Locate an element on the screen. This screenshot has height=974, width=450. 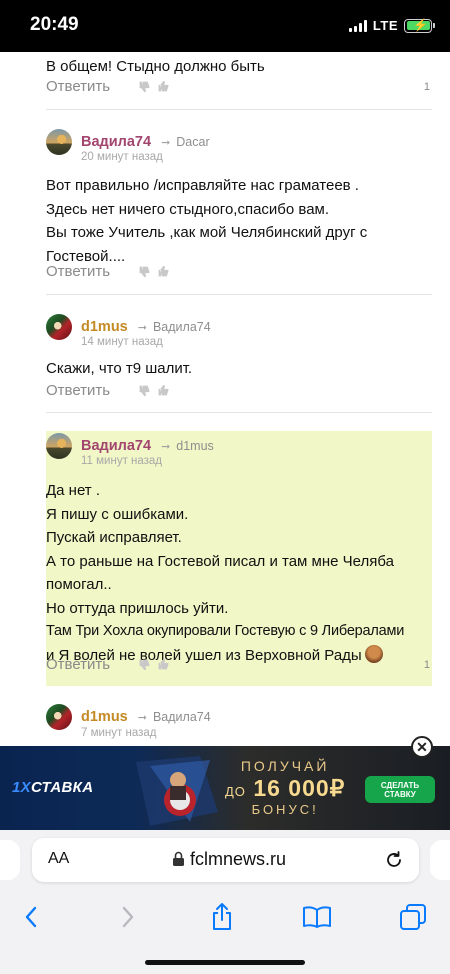
next-tab-stub is located at coordinates (440, 860).